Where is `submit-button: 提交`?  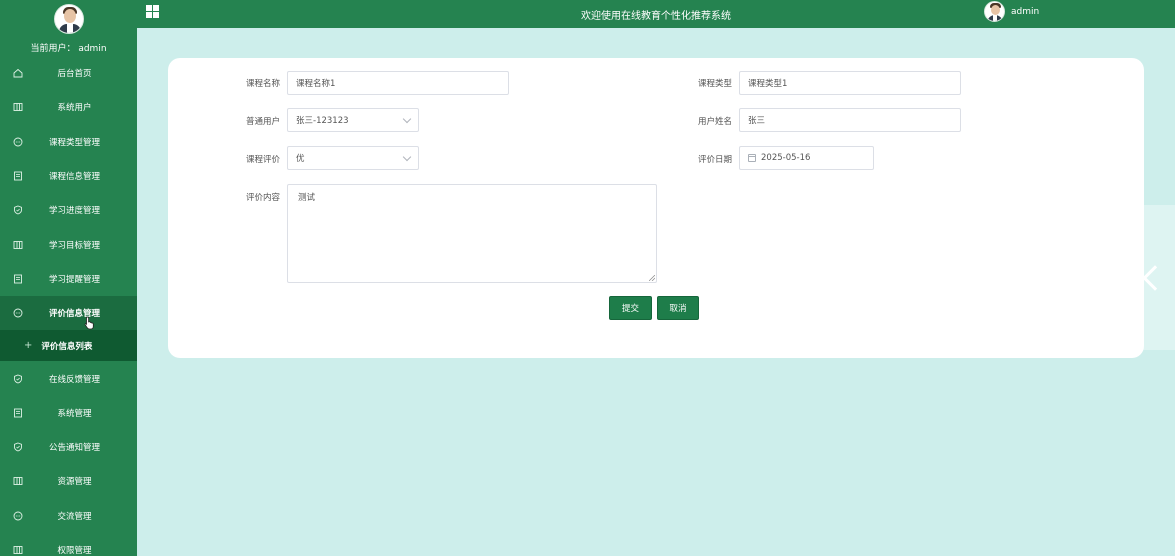 submit-button: 提交 is located at coordinates (630, 308).